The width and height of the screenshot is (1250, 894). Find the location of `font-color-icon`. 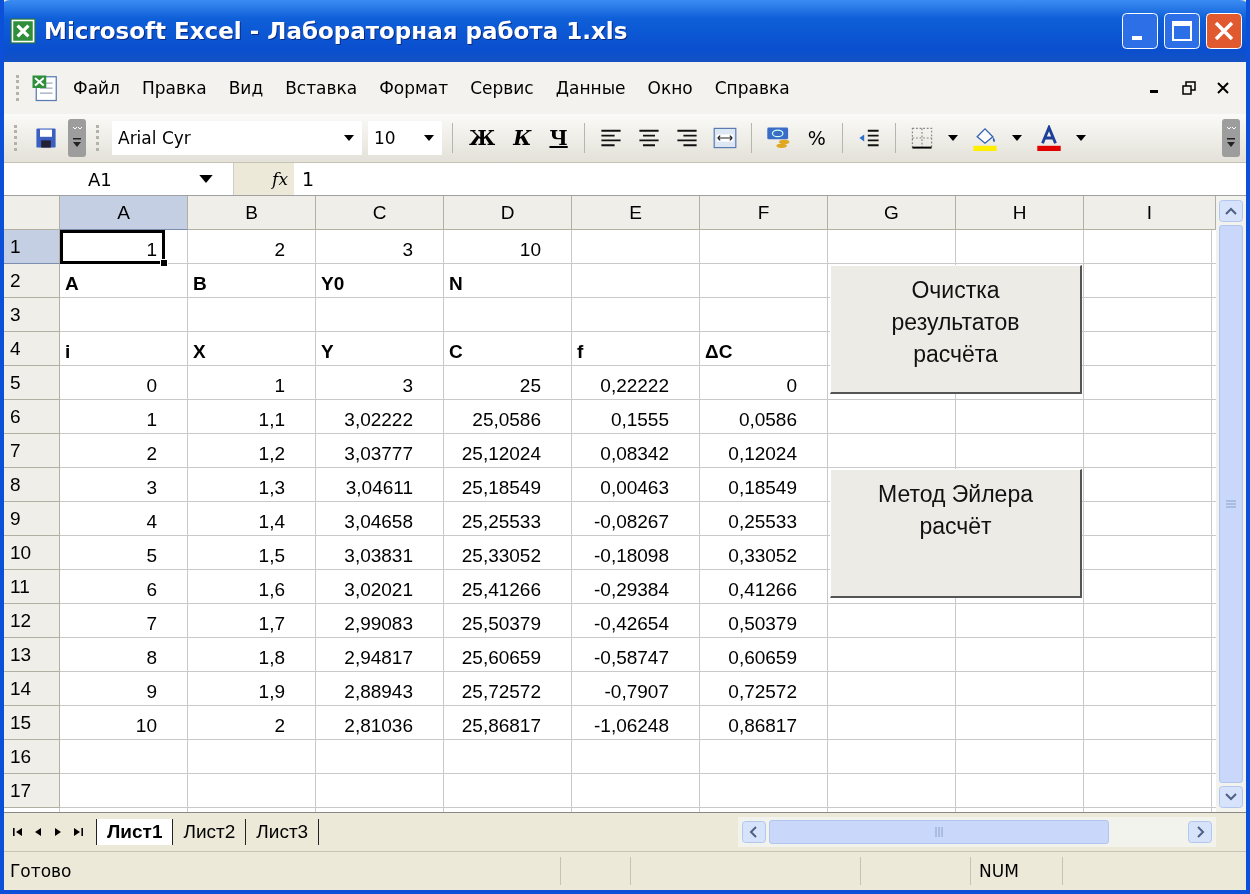

font-color-icon is located at coordinates (1048, 138).